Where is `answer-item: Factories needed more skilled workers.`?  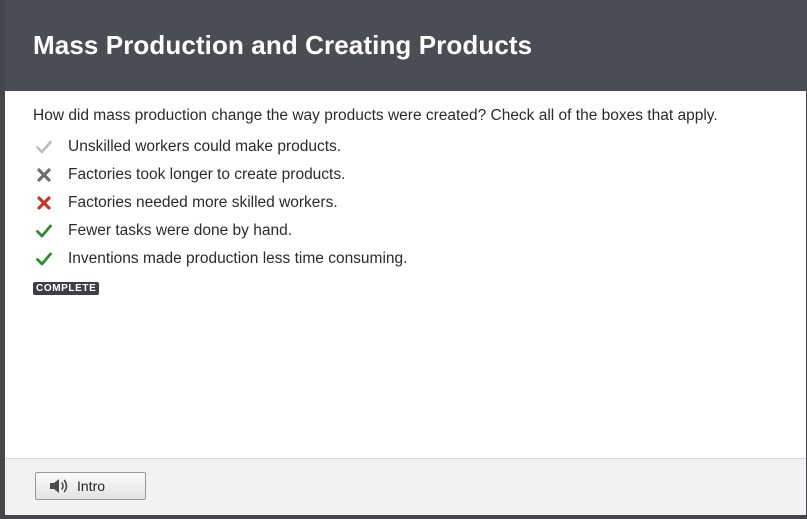 answer-item: Factories needed more skilled workers. is located at coordinates (220, 203).